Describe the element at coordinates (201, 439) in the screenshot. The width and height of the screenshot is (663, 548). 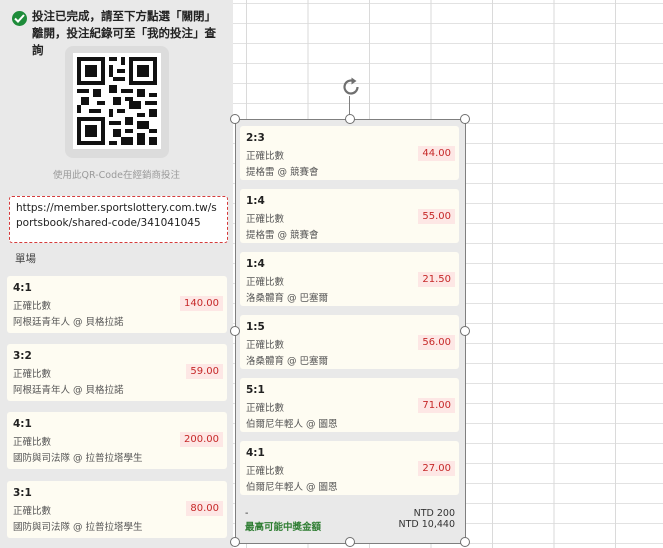
I see `bet-odds: 200.00` at that location.